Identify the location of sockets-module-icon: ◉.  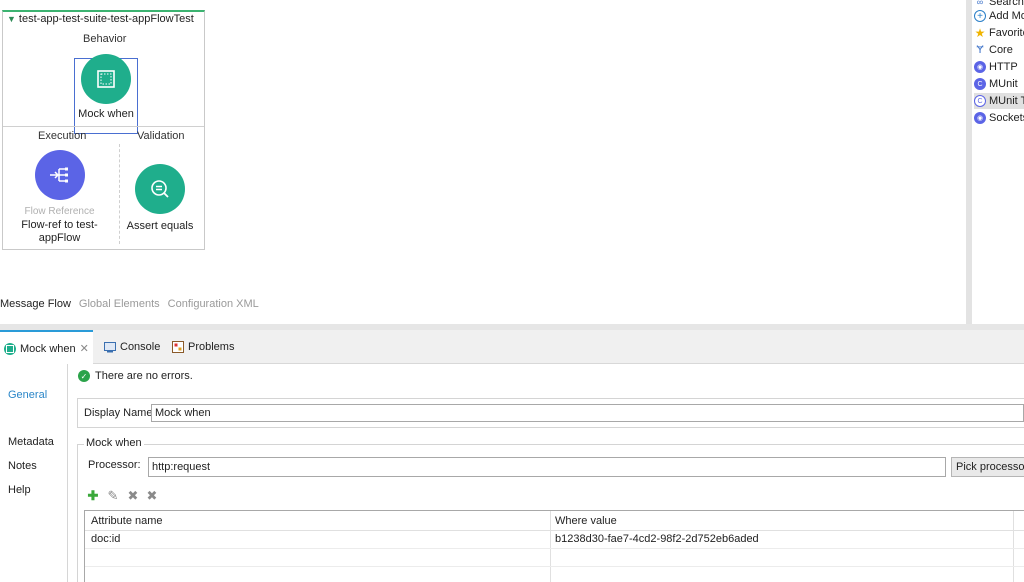
(980, 118).